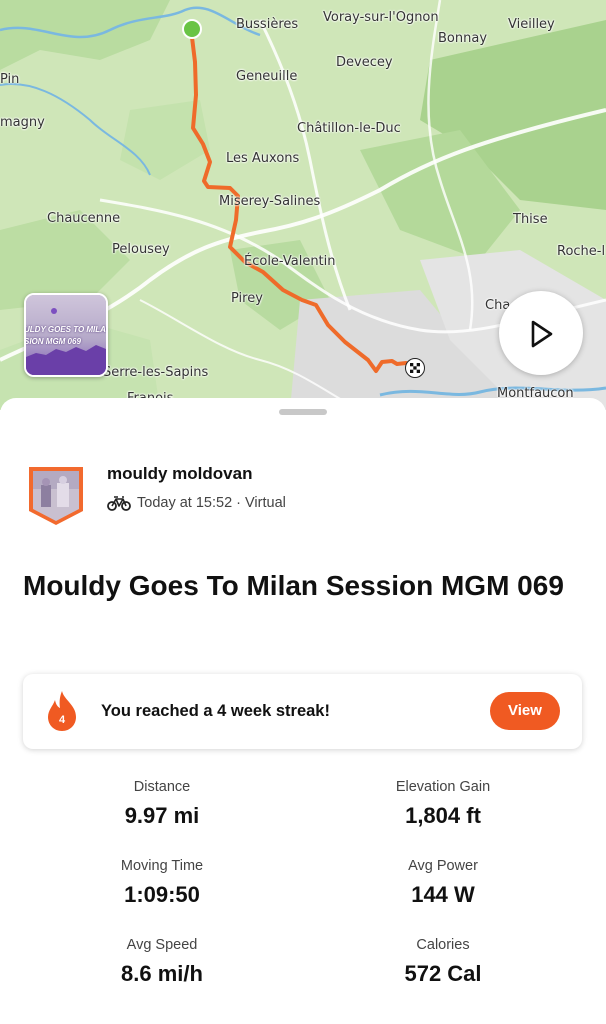 This screenshot has height=1024, width=606. I want to click on map-label: Chaucenne, so click(84, 218).